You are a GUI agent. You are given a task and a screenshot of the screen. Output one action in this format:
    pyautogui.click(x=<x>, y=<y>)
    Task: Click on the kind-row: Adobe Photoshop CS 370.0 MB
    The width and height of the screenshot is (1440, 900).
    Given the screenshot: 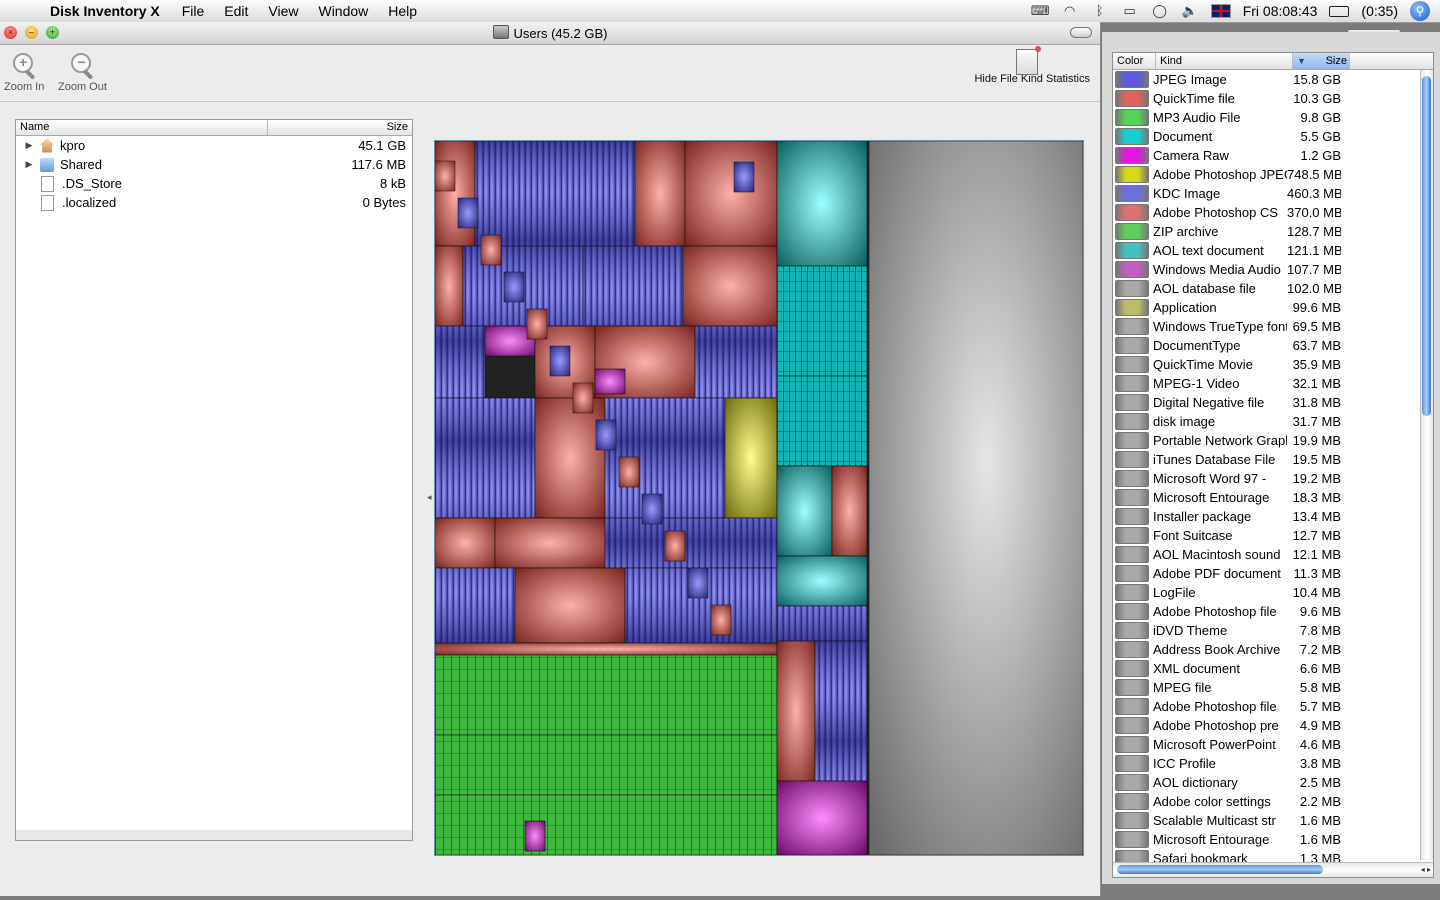 What is the action you would take?
    pyautogui.click(x=1267, y=212)
    